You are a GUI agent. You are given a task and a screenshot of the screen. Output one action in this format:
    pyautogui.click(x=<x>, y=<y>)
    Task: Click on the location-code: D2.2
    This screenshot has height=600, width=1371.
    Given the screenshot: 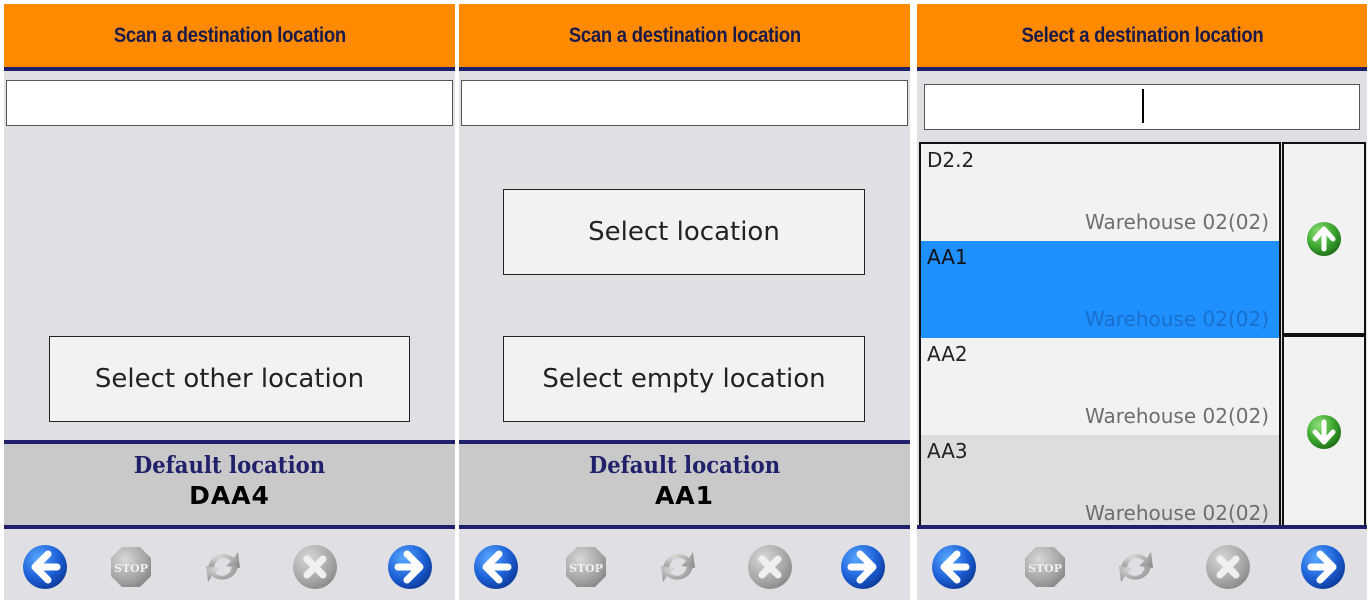 What is the action you would take?
    pyautogui.click(x=951, y=160)
    